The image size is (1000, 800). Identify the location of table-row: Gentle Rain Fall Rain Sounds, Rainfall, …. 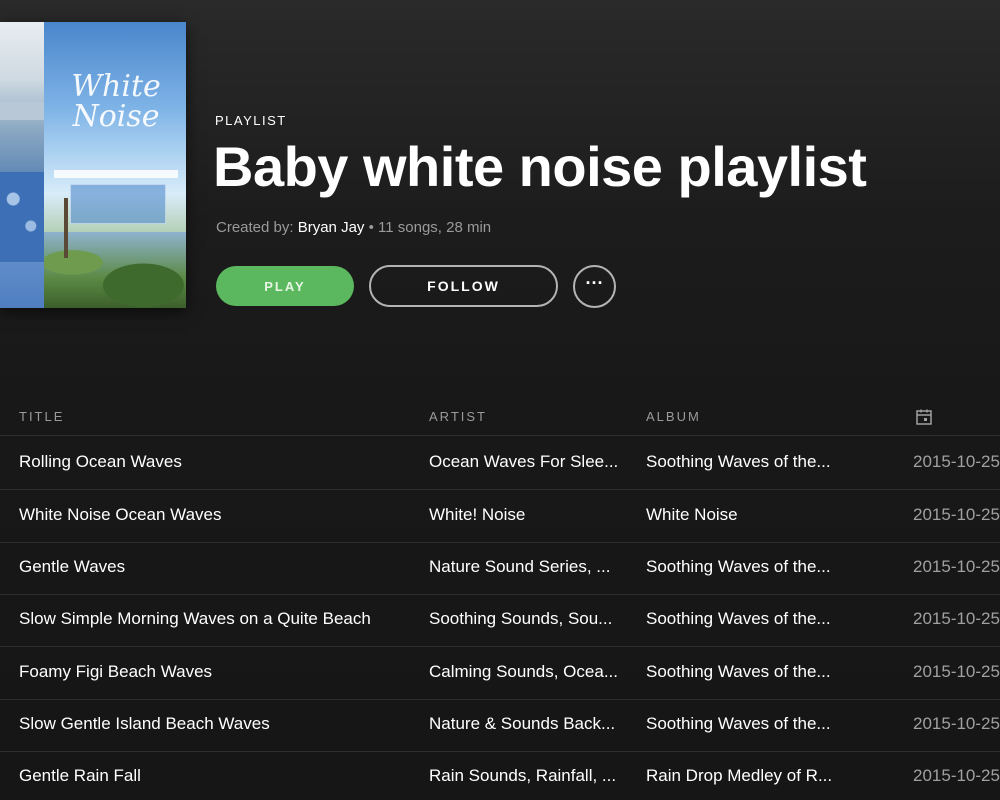
(500, 775).